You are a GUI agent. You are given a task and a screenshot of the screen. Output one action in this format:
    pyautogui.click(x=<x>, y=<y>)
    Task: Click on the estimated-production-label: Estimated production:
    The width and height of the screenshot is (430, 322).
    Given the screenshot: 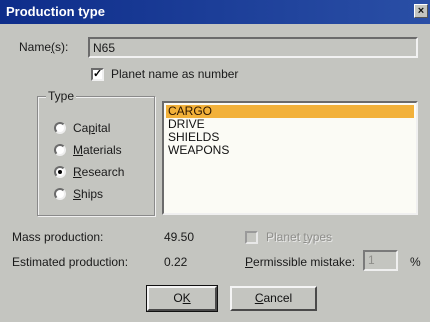 What is the action you would take?
    pyautogui.click(x=70, y=262)
    